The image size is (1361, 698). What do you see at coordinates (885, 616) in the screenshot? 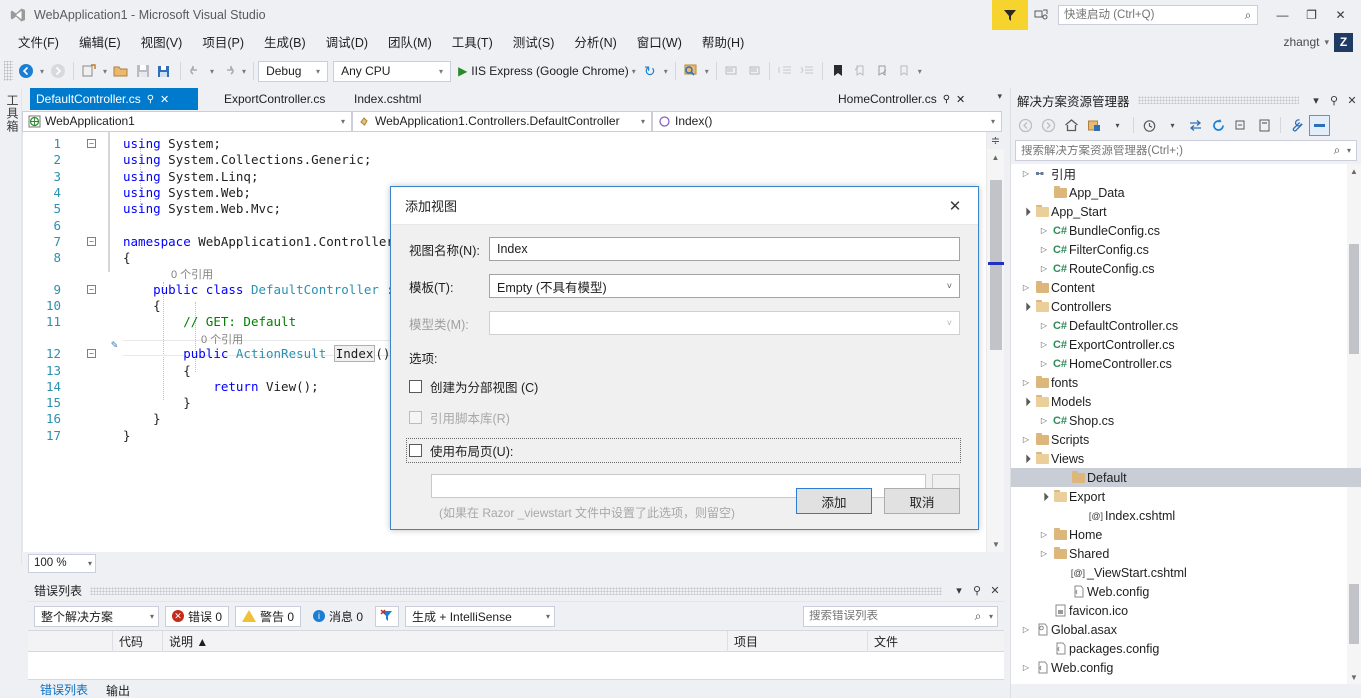
I see `error-search-input` at bounding box center [885, 616].